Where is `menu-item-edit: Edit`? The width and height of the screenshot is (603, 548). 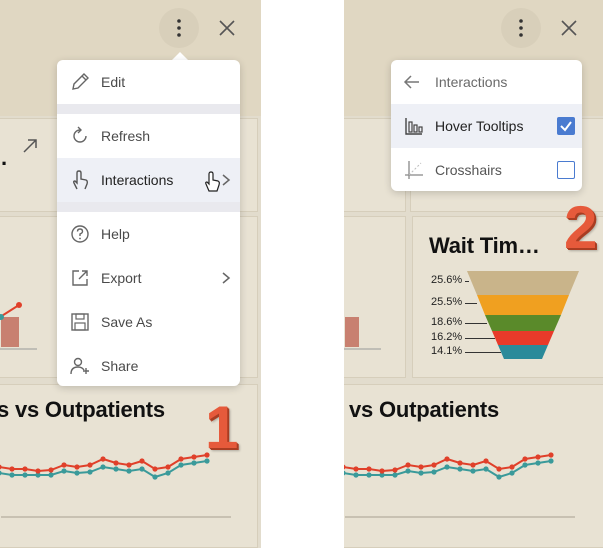 menu-item-edit: Edit is located at coordinates (148, 82).